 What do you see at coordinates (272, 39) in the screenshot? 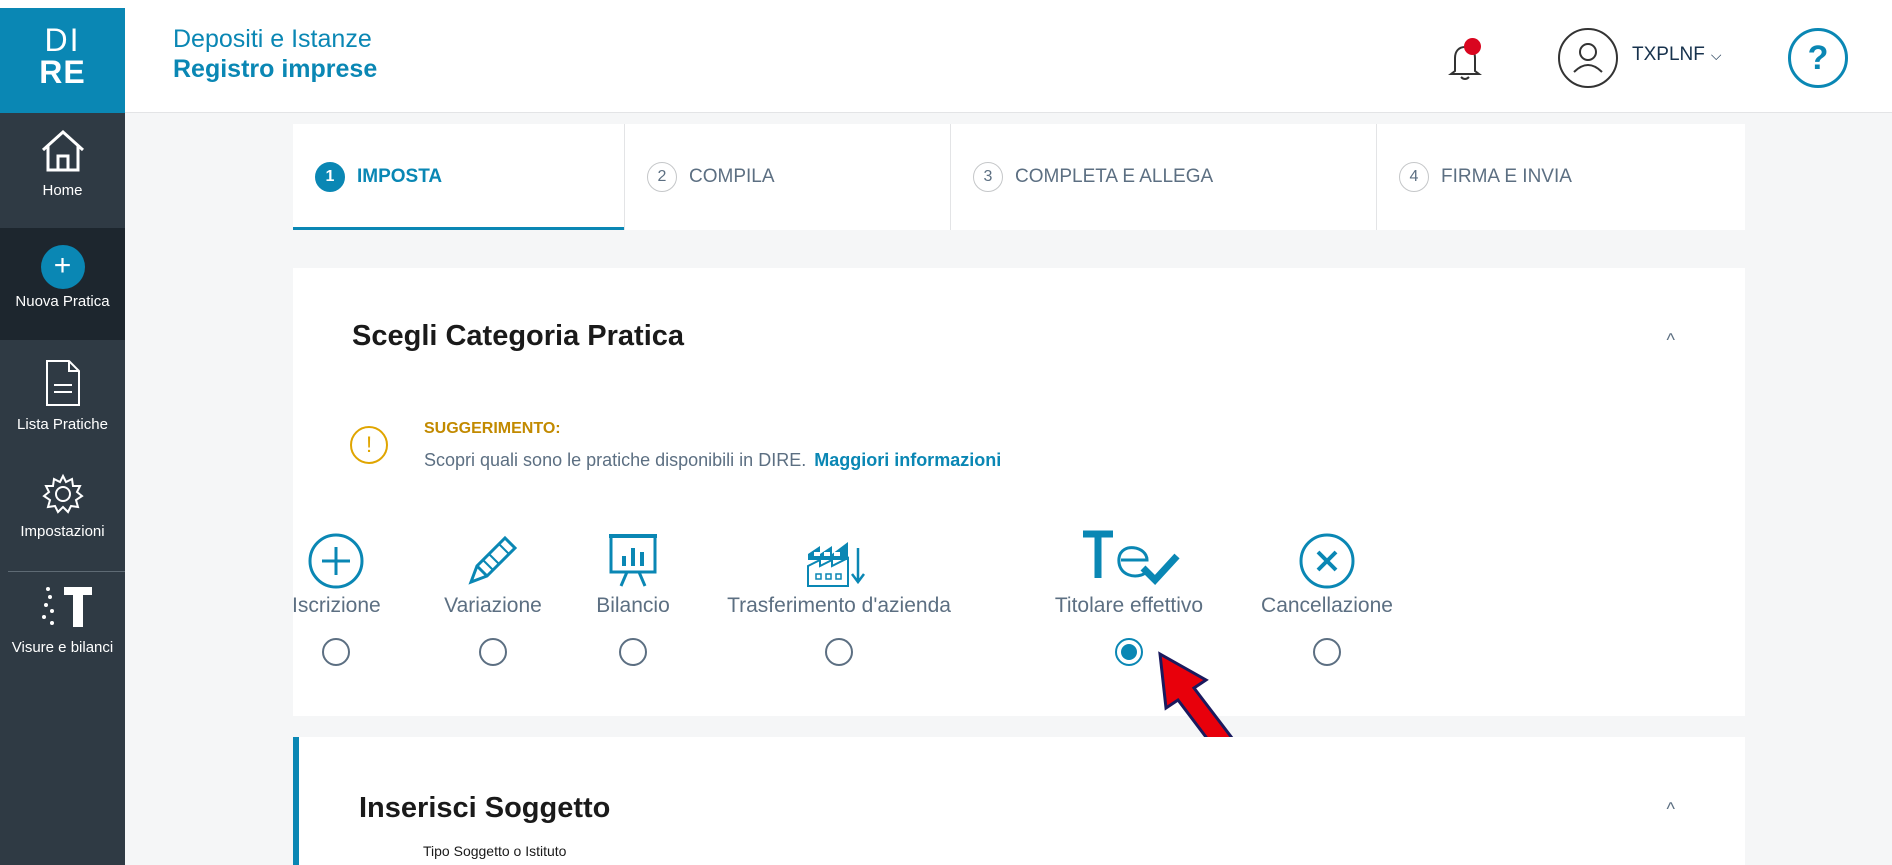
I see `app-title-line1: Depositi e Istanze` at bounding box center [272, 39].